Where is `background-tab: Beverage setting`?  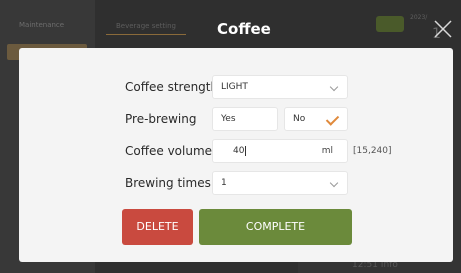
background-tab: Beverage setting is located at coordinates (146, 28).